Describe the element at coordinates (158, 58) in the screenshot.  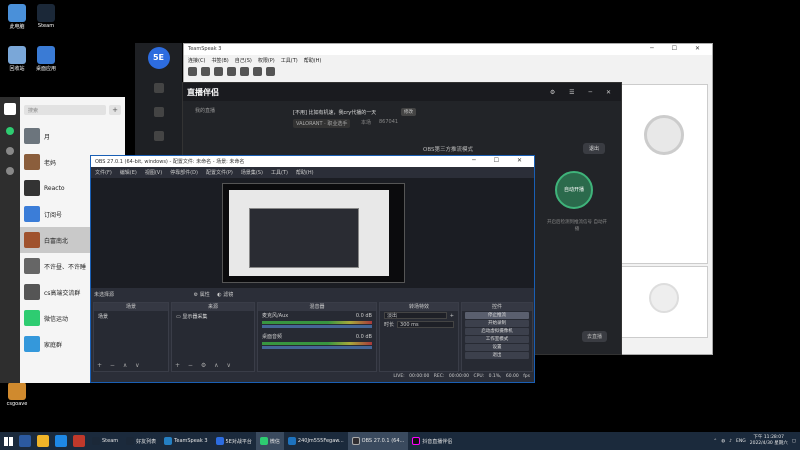
I see `5e-logo-icon: 5E` at that location.